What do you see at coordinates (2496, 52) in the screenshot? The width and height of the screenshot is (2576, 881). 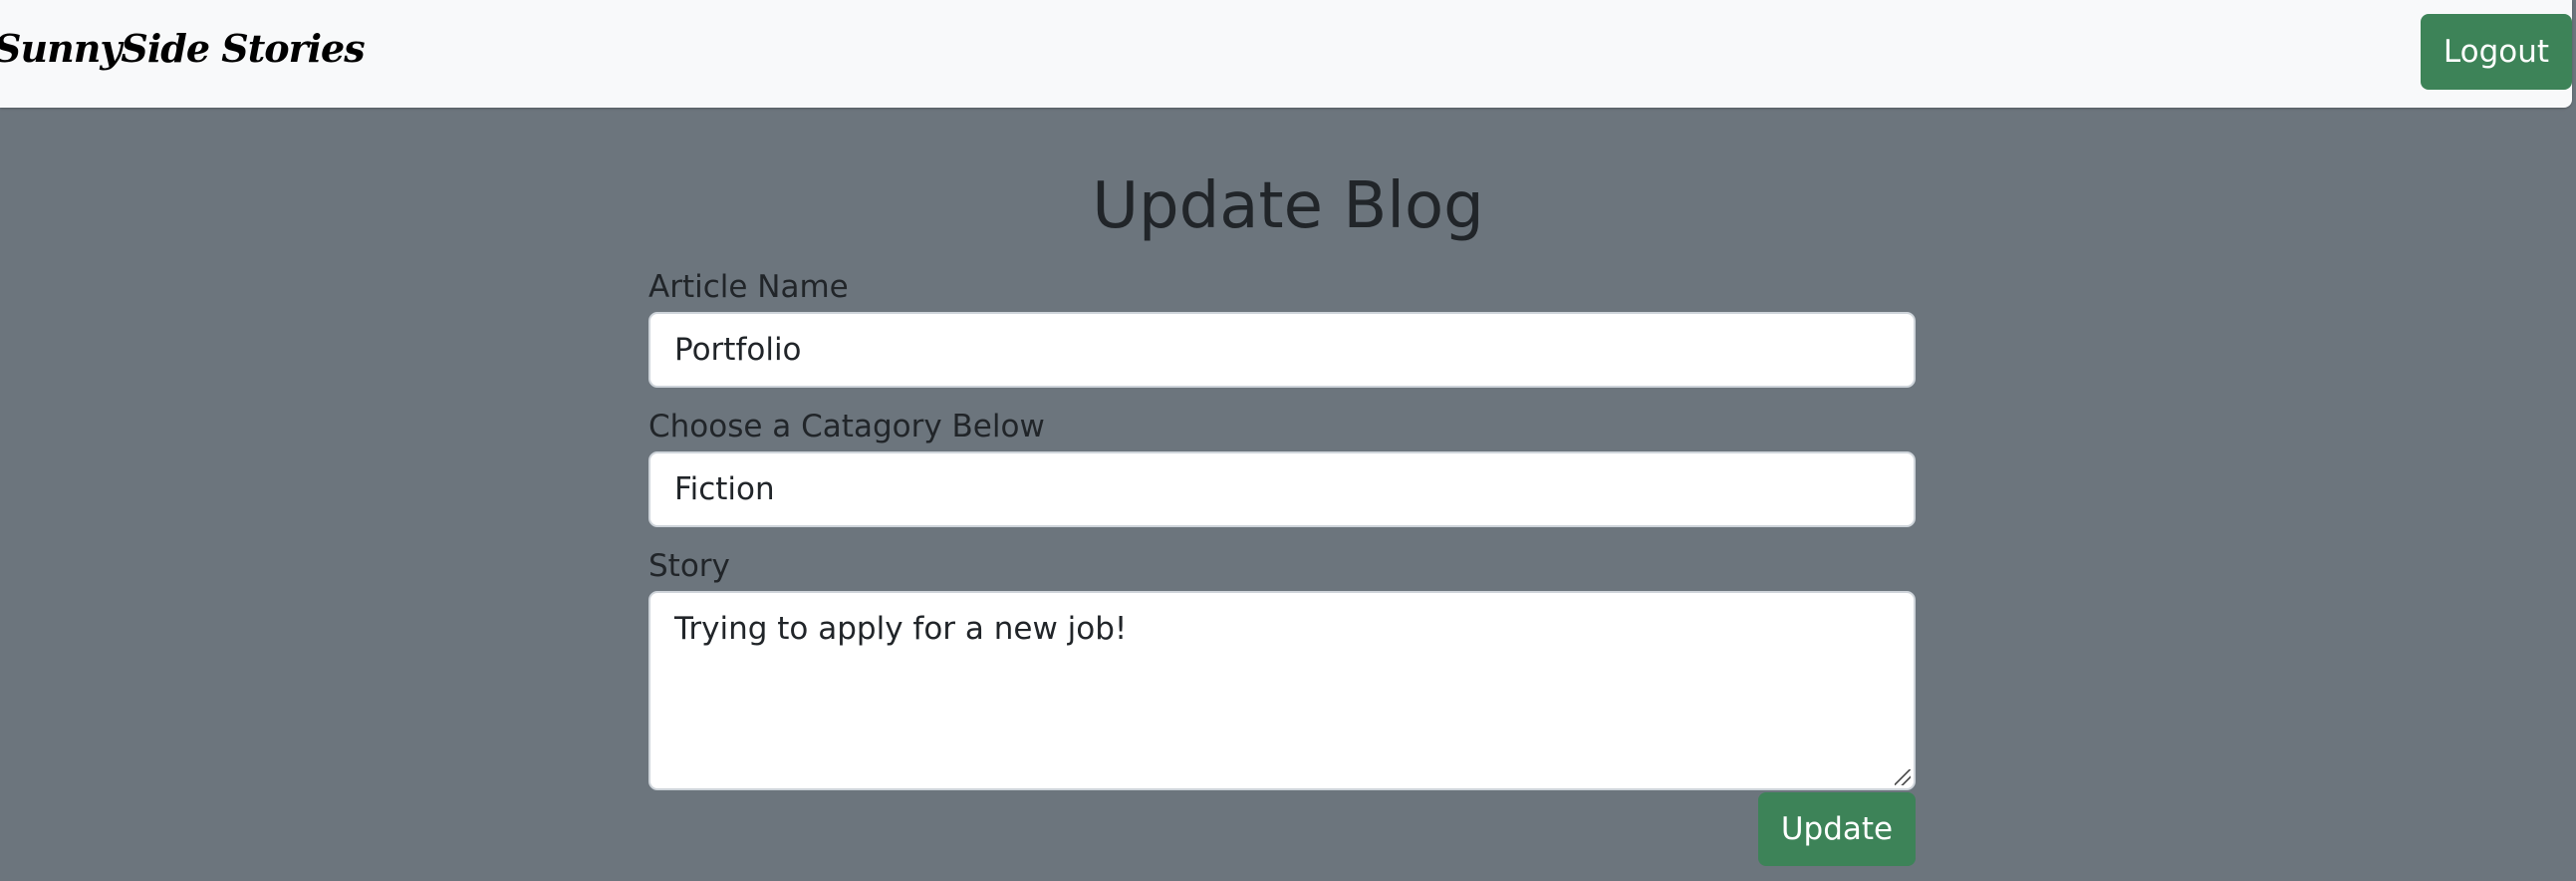 I see `logout-button: Logout` at bounding box center [2496, 52].